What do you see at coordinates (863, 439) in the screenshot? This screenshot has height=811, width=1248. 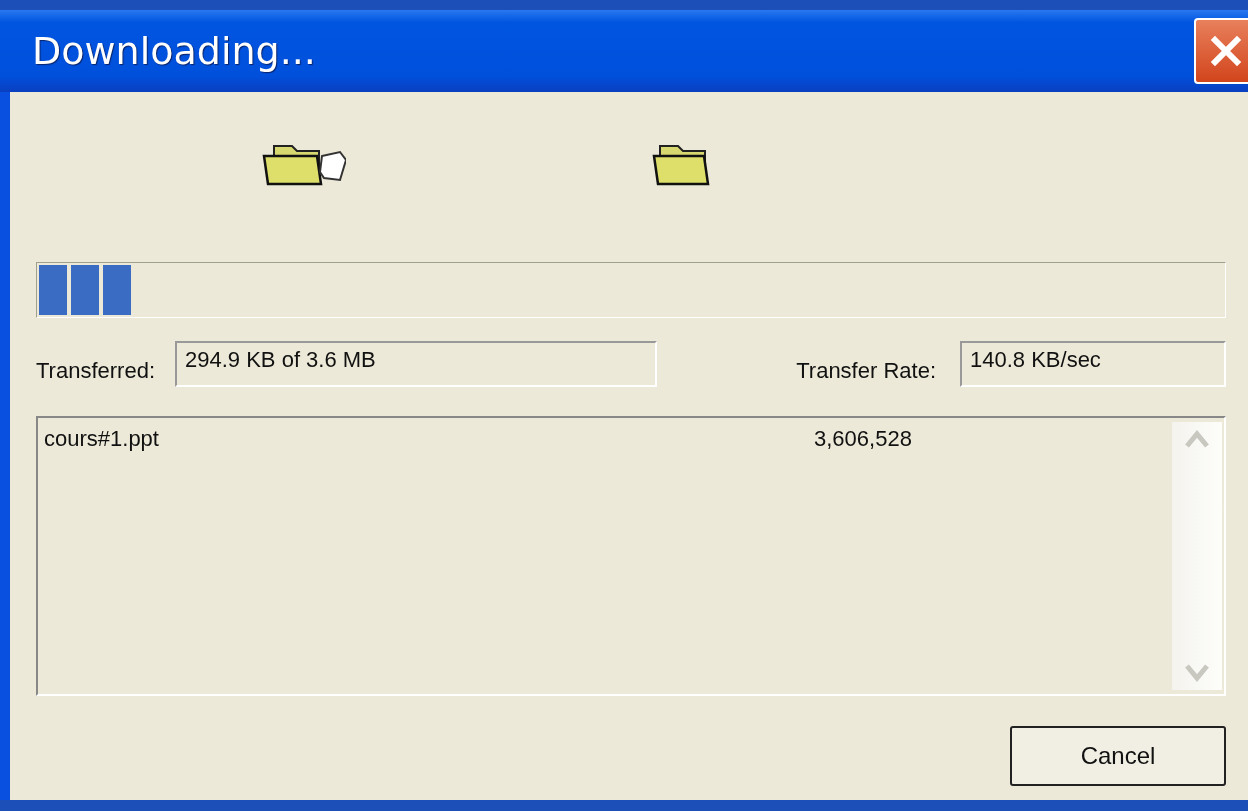 I see `file-size: 3,606,528` at bounding box center [863, 439].